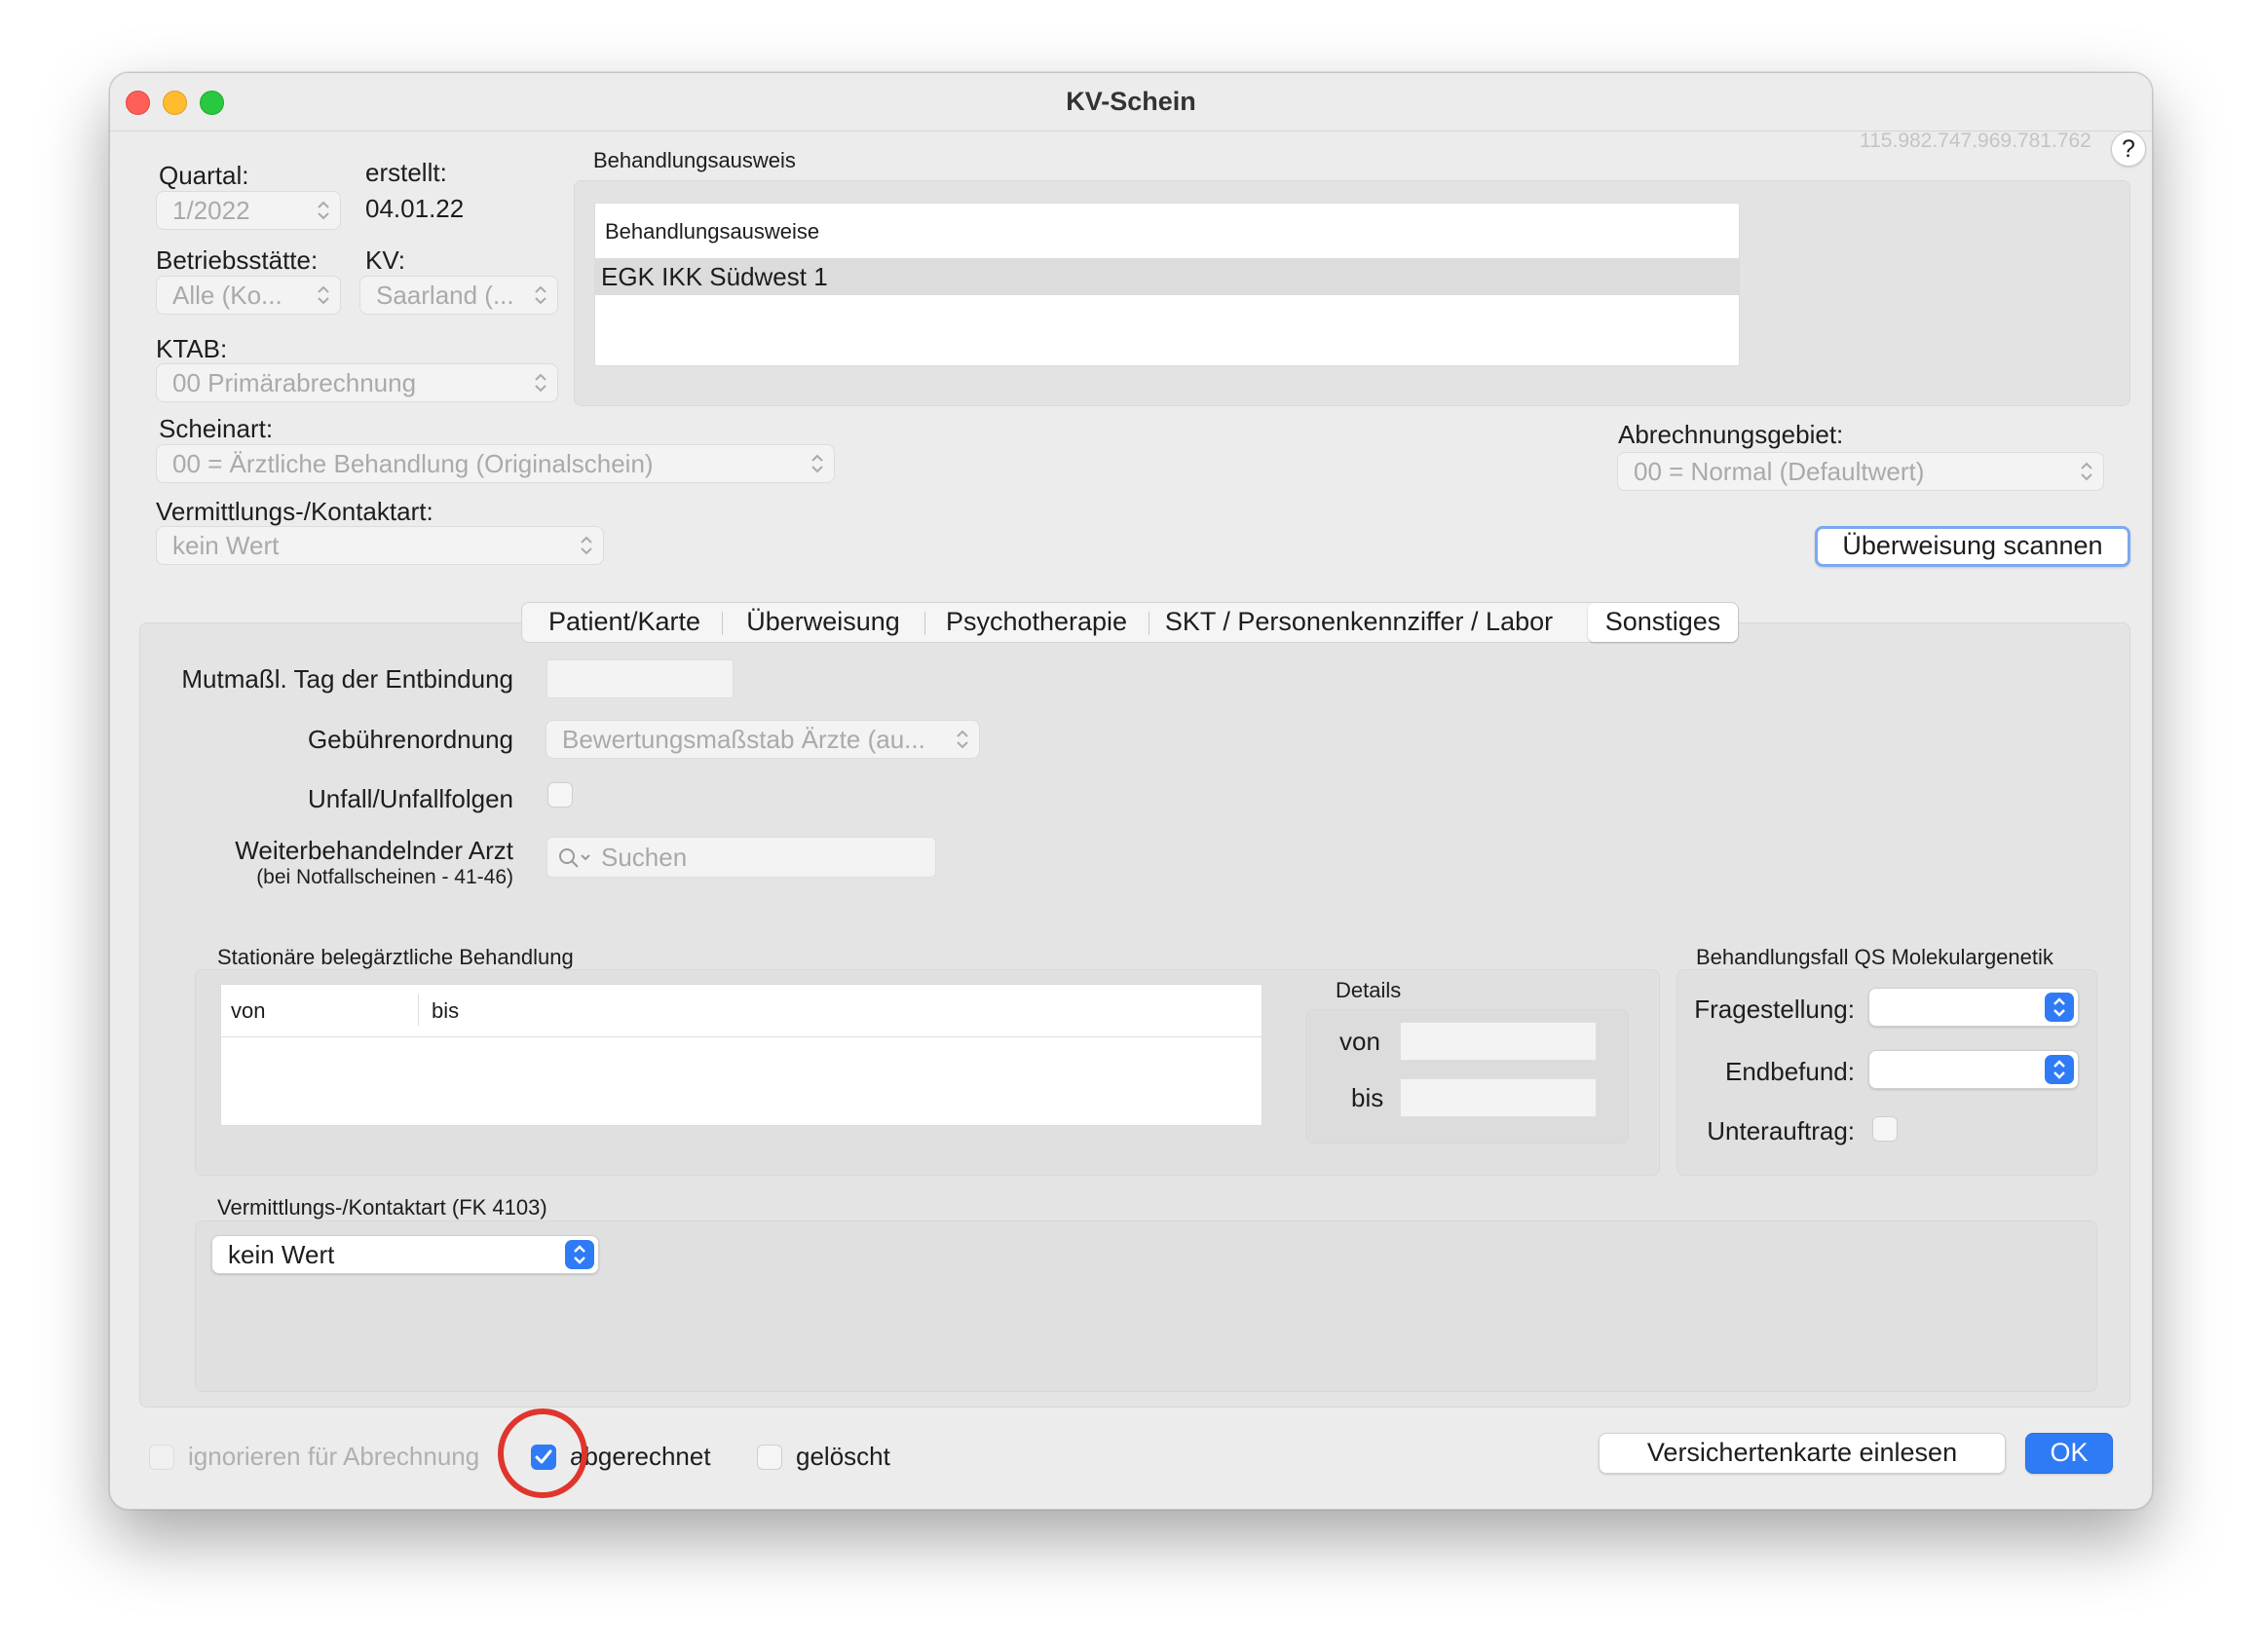 This screenshot has width=2260, height=1652. I want to click on entbindung-label: Mutmaßl. Tag der Entbindung, so click(347, 679).